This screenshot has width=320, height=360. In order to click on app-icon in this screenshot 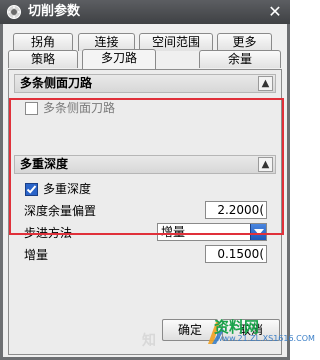, I will do `click(14, 12)`.